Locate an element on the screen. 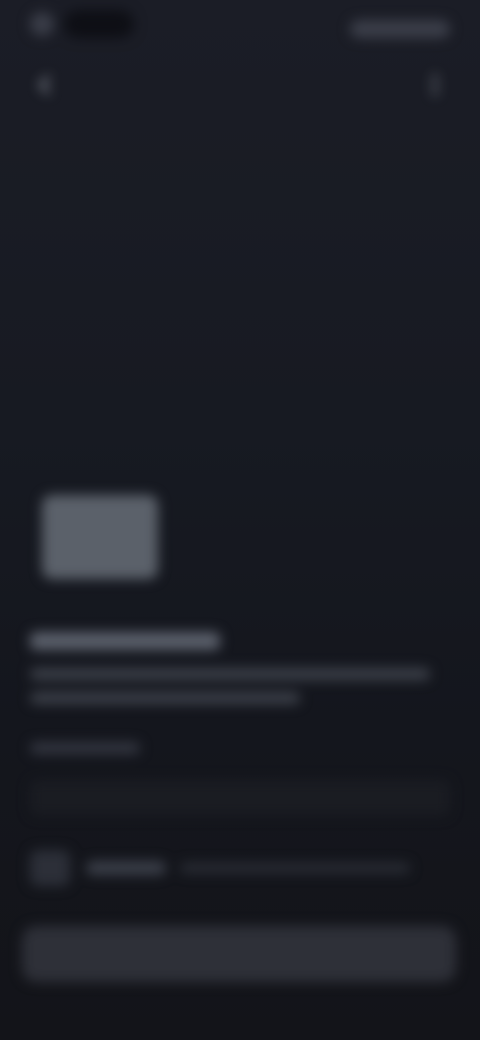  status-right-indicators is located at coordinates (400, 29).